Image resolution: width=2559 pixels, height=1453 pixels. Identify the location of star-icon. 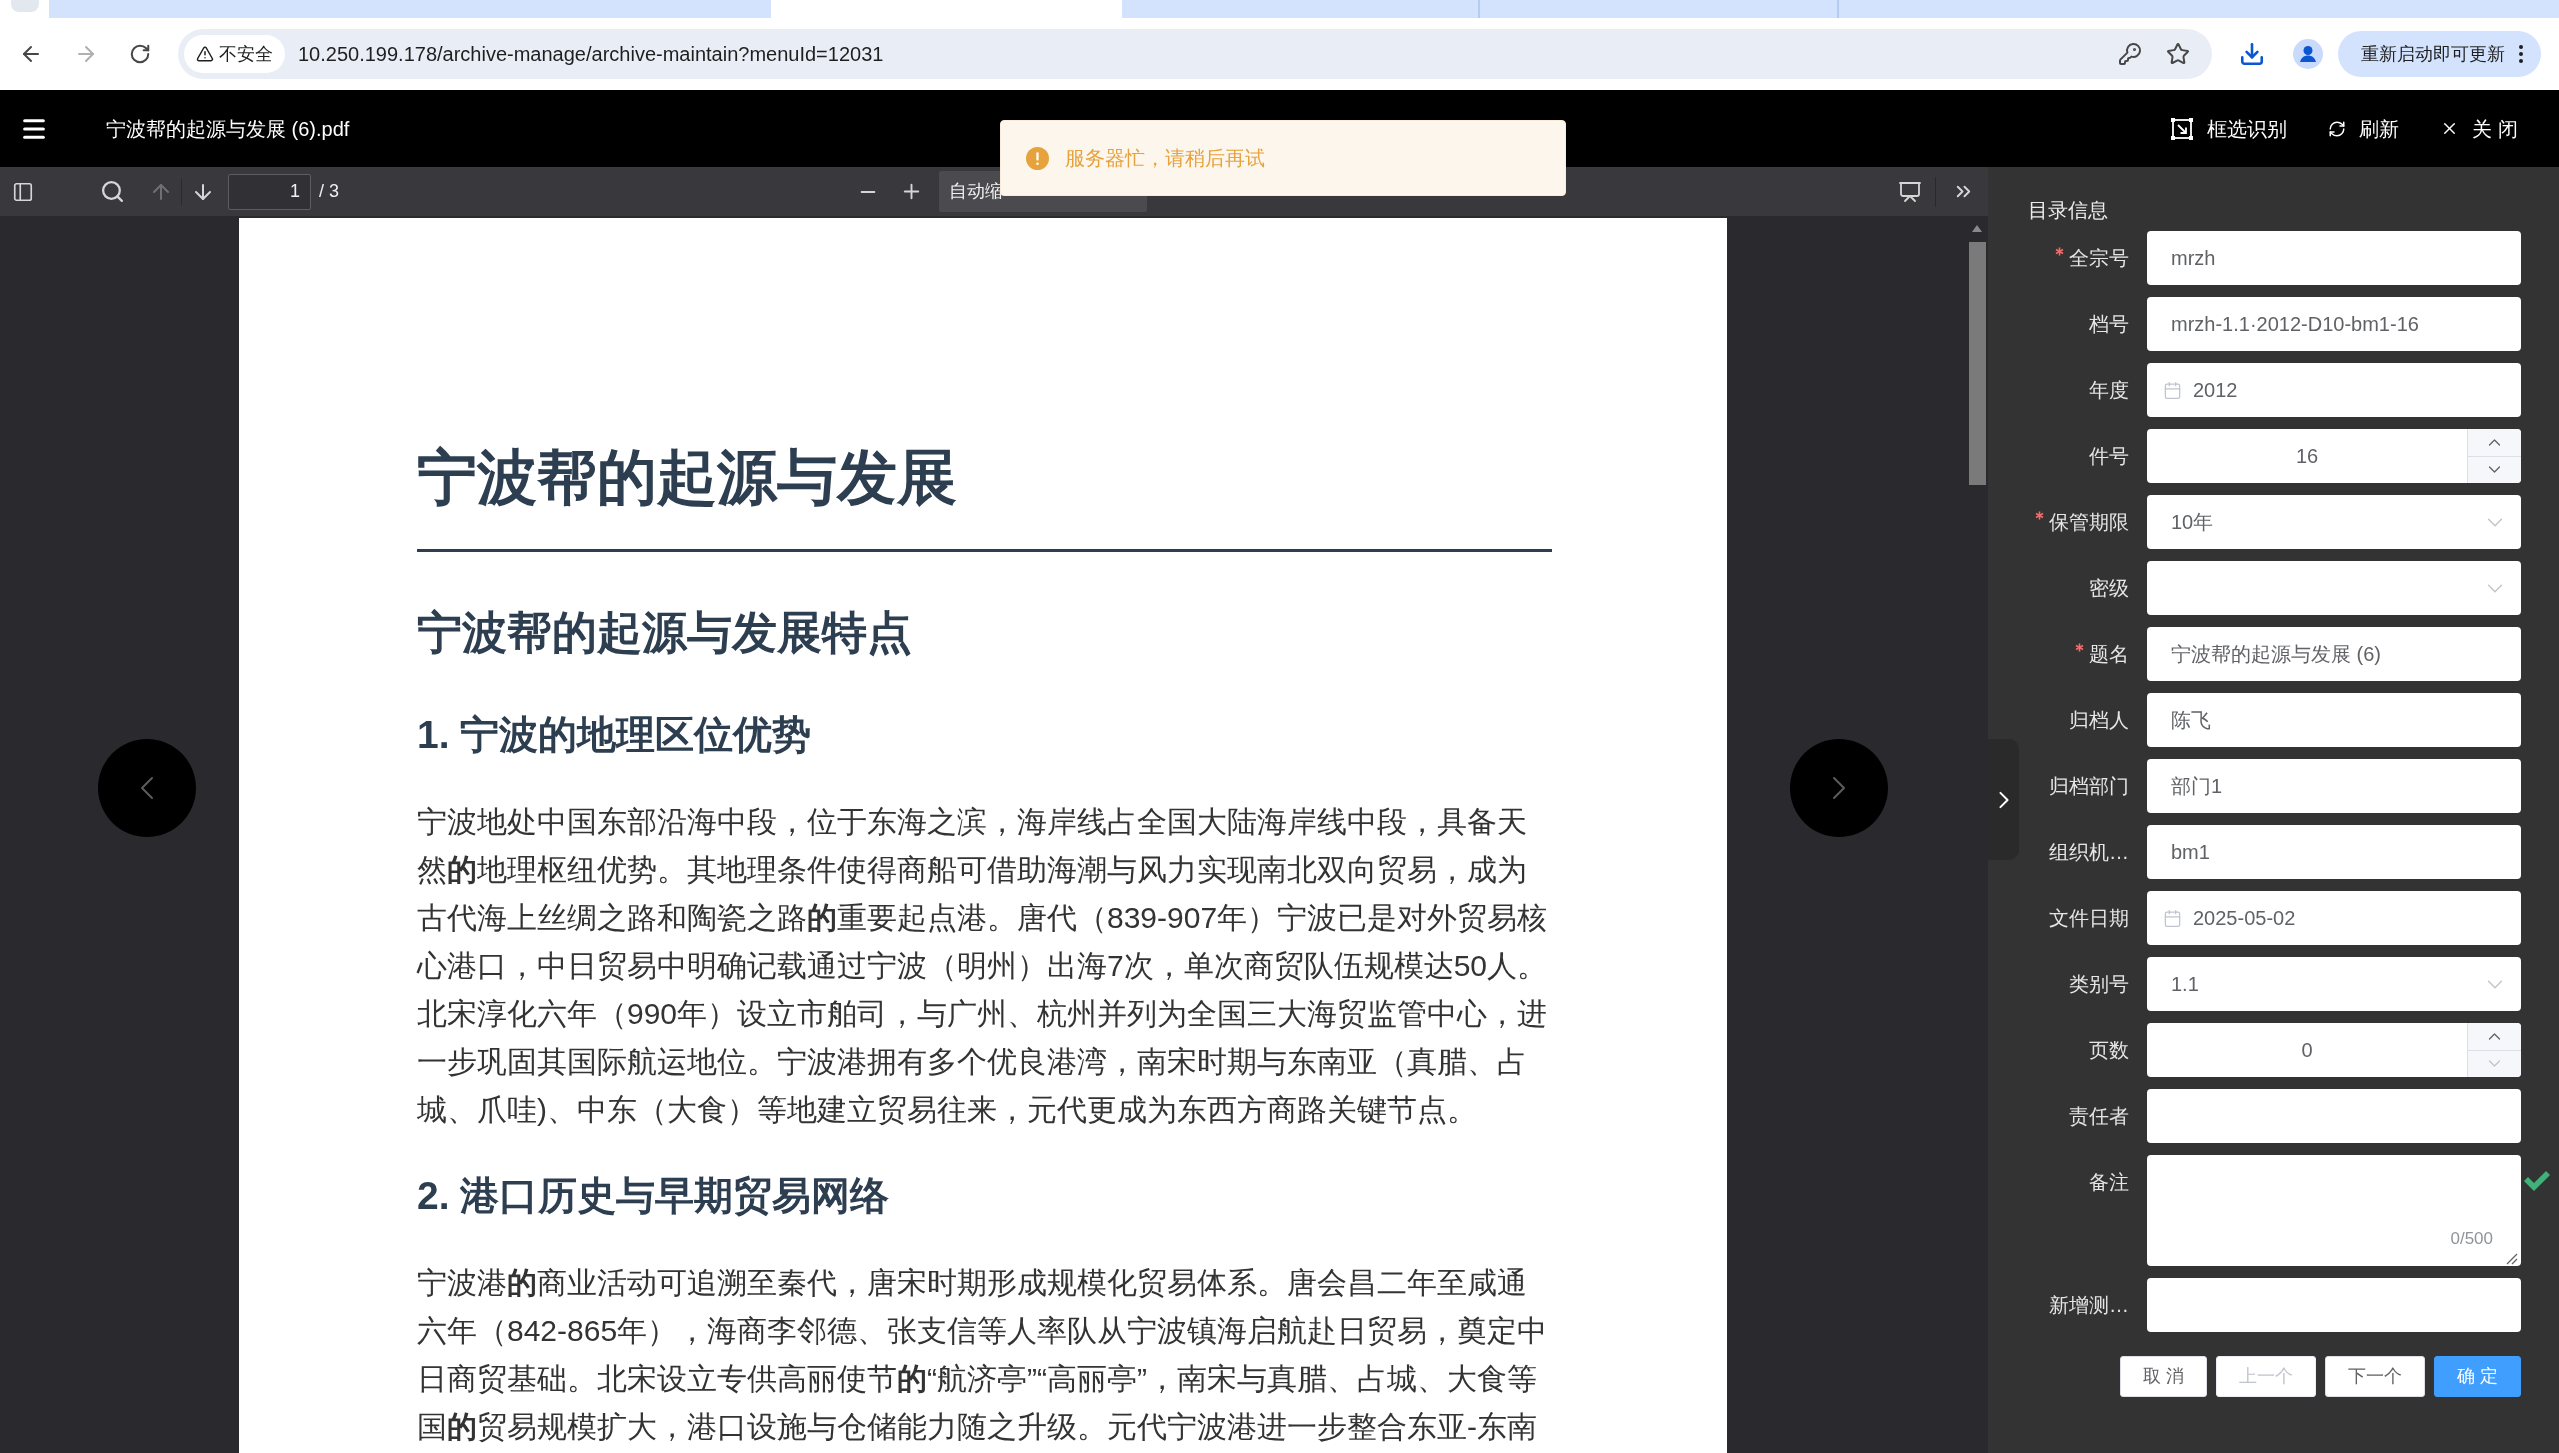
(2178, 54).